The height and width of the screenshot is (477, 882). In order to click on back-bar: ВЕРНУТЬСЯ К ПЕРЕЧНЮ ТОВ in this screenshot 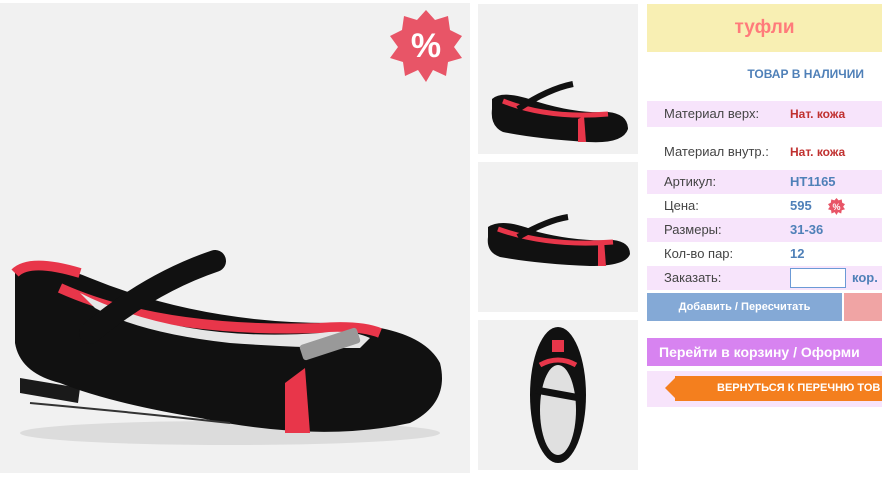, I will do `click(764, 389)`.